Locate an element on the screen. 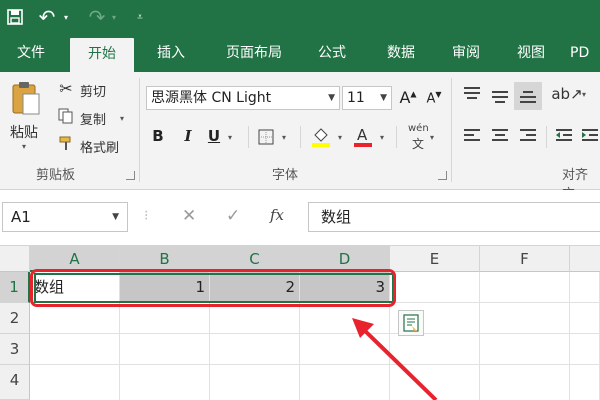 The width and height of the screenshot is (600, 400). cell-d1: 3 is located at coordinates (345, 287).